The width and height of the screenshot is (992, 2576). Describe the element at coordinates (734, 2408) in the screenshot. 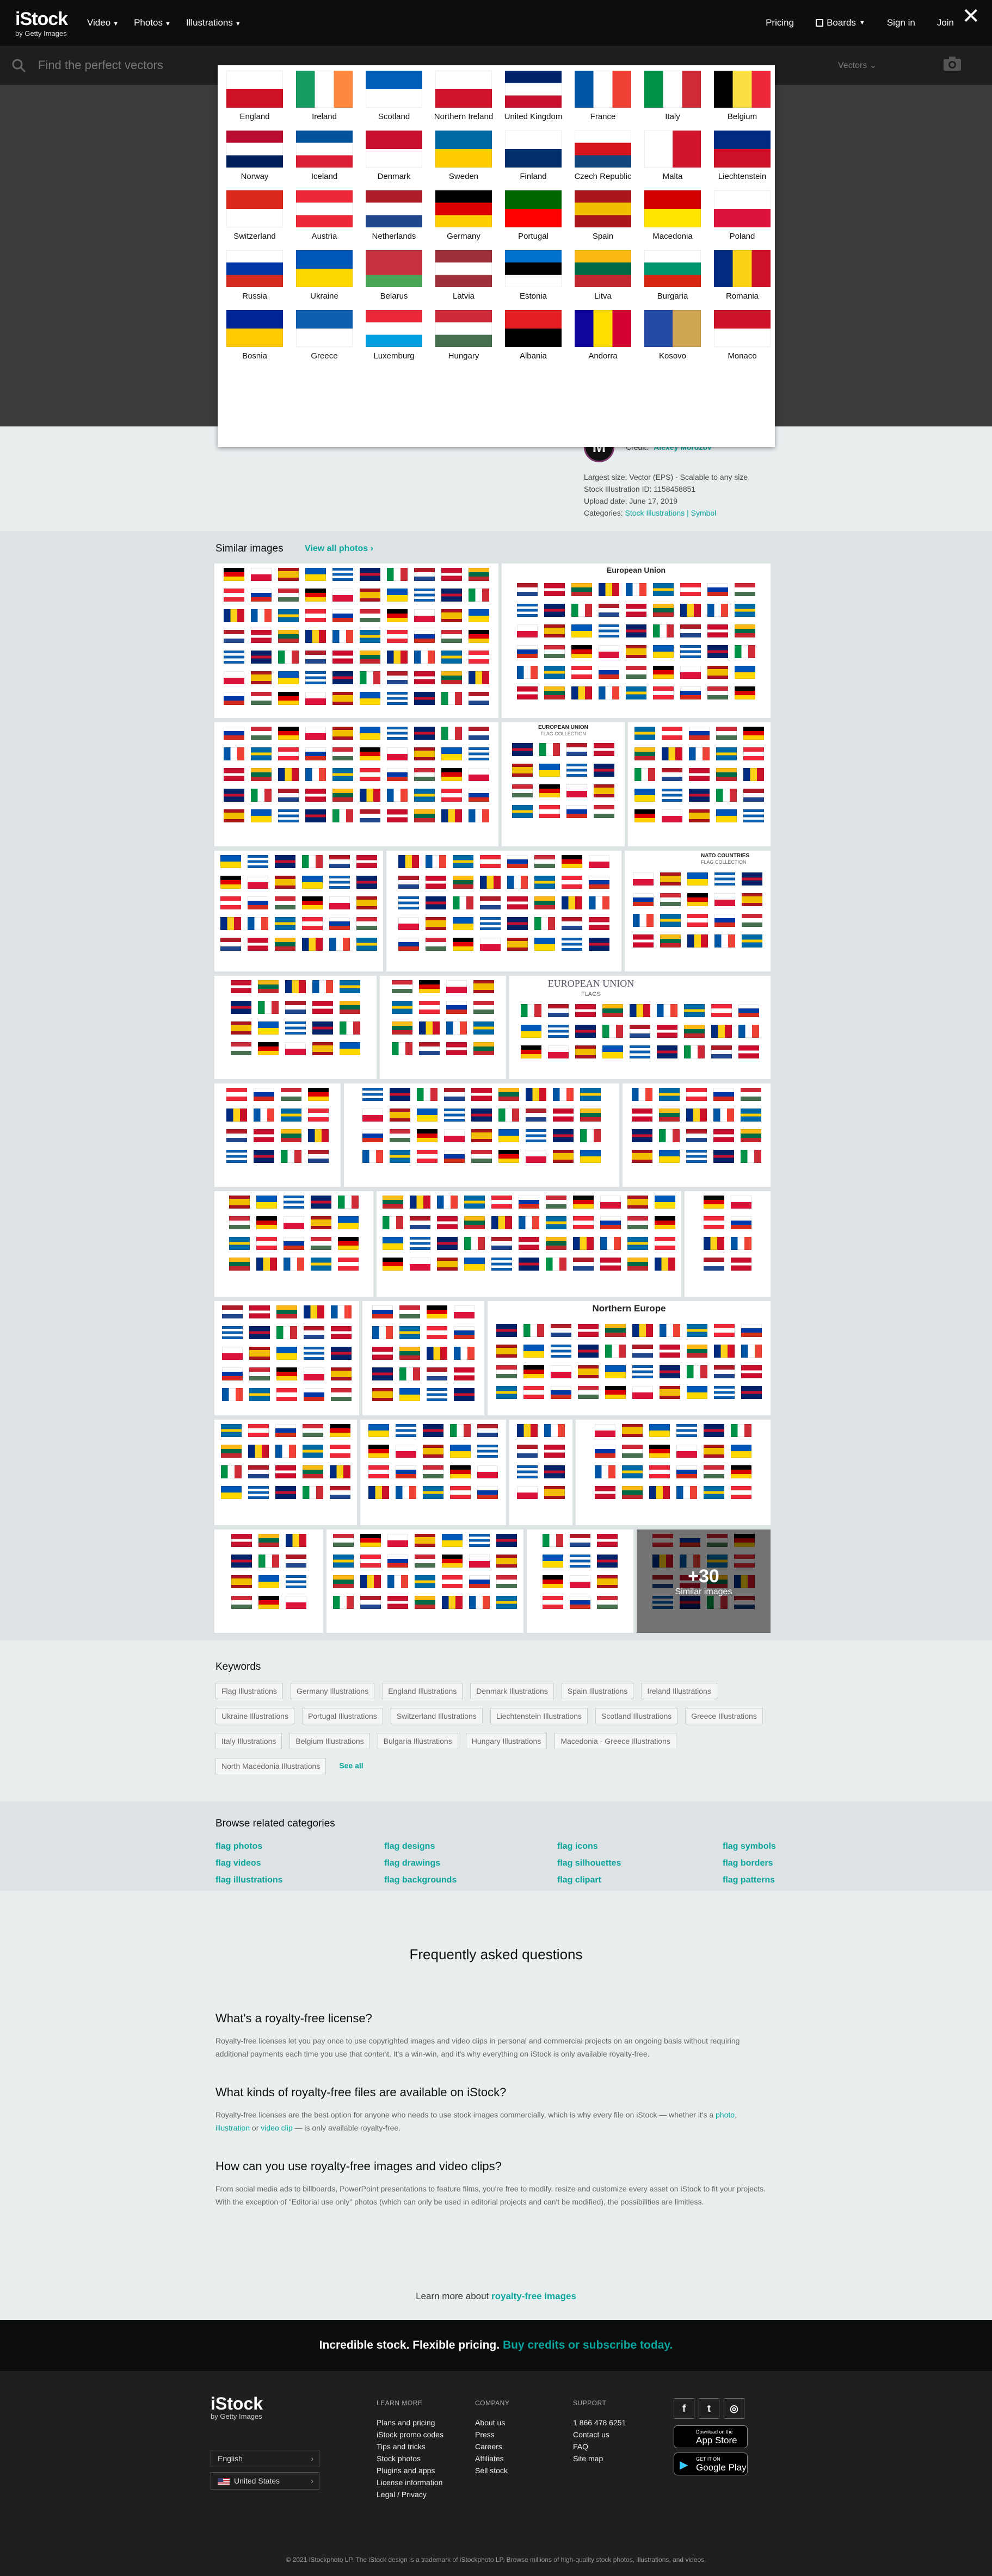

I see `instagram-icon: ◎` at that location.